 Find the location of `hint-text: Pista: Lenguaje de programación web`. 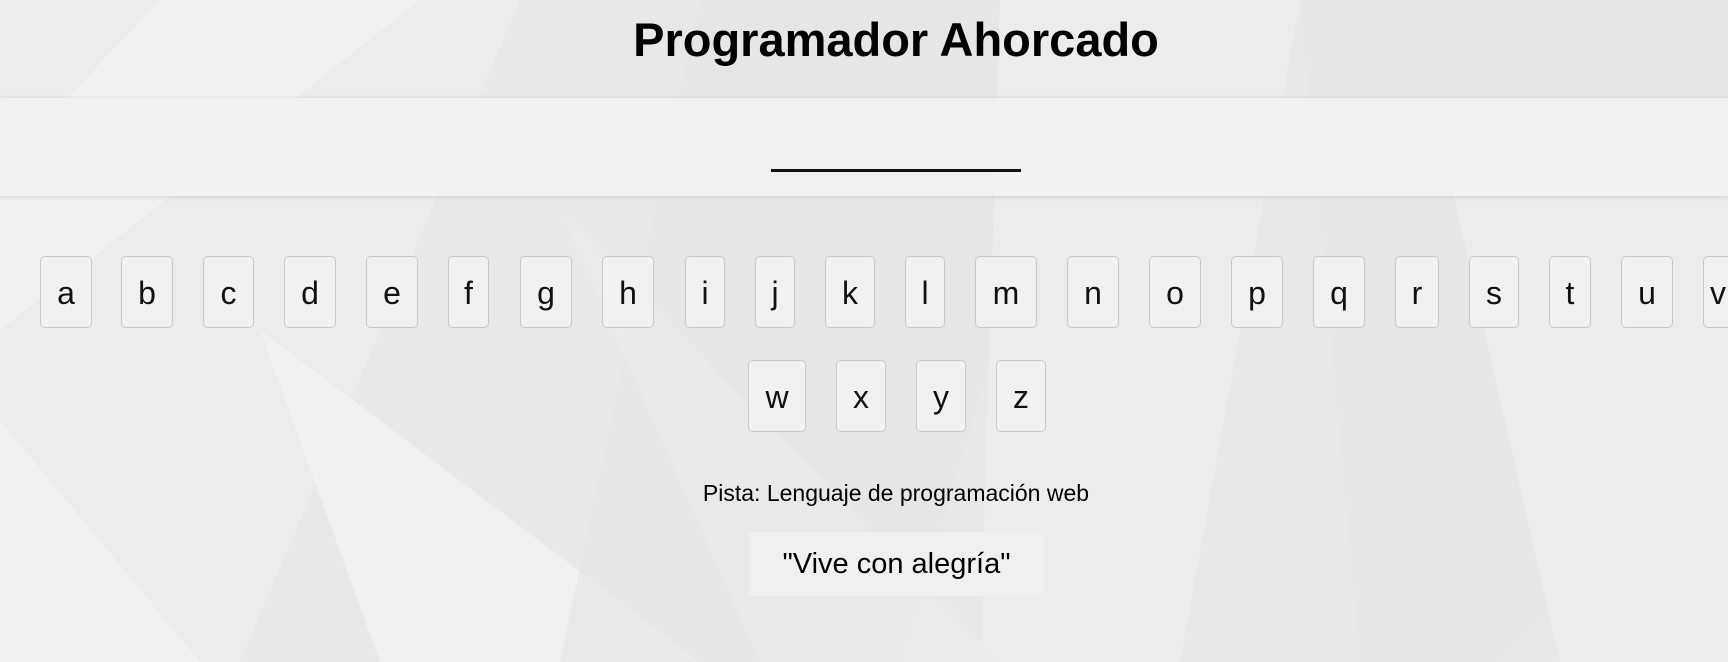

hint-text: Pista: Lenguaje de programación web is located at coordinates (896, 493).